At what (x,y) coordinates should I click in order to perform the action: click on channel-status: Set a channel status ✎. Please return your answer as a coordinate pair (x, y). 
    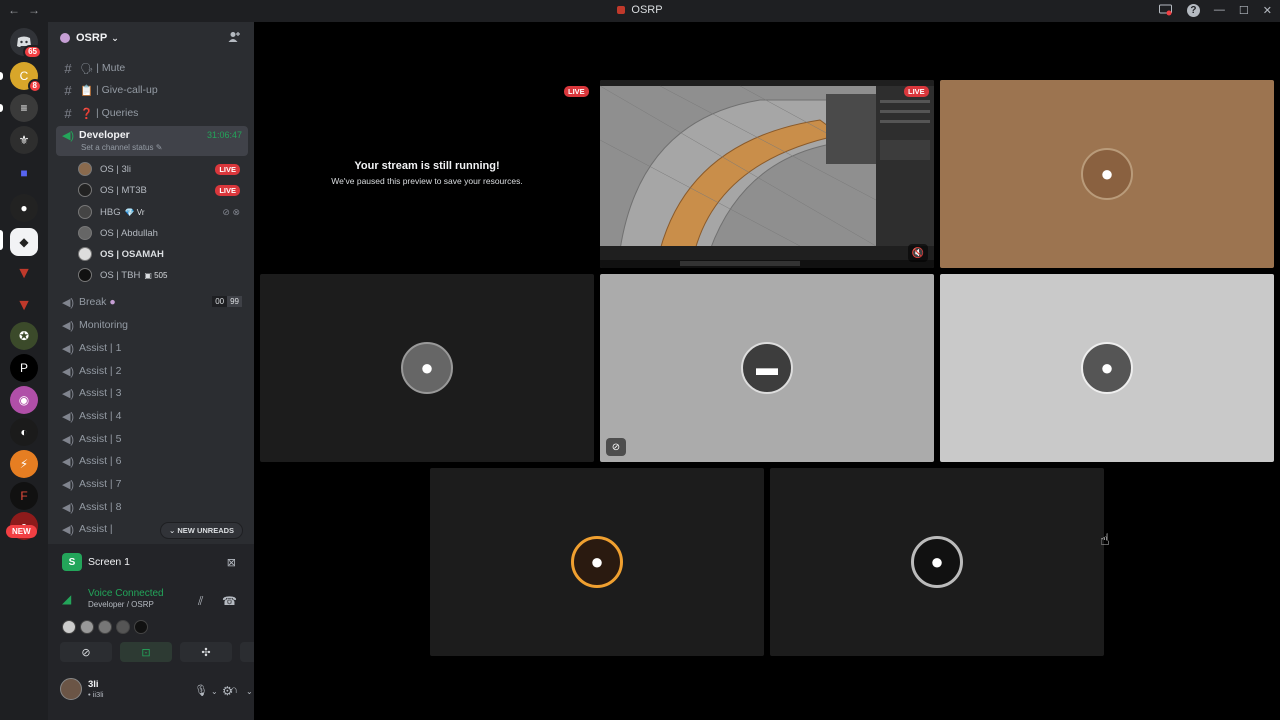
    Looking at the image, I should click on (121, 147).